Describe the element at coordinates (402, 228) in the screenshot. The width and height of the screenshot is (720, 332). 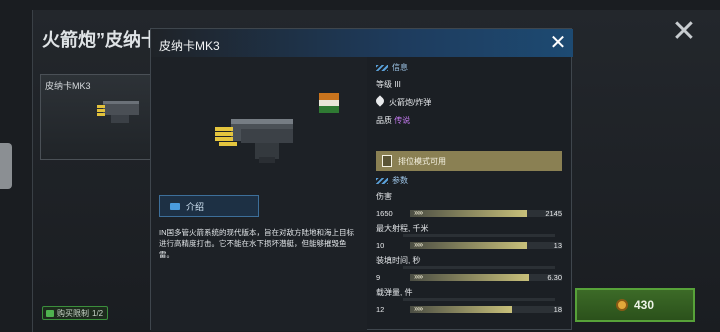
I see `stat-name: 最大射程, 千米` at that location.